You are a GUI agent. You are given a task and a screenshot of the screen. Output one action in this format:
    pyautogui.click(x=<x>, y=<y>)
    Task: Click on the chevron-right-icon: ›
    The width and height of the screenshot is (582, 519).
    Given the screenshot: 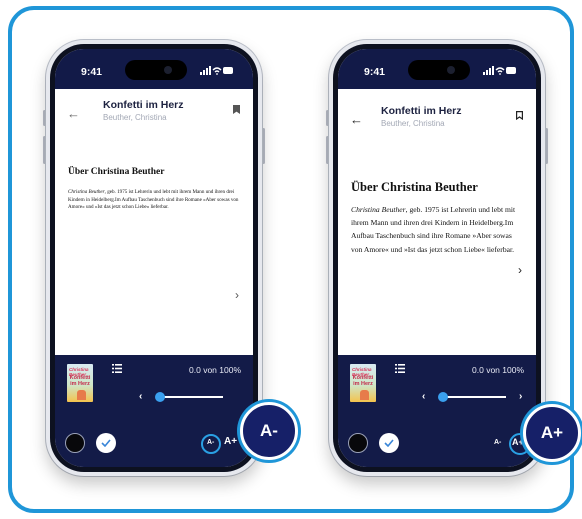 What is the action you would take?
    pyautogui.click(x=520, y=396)
    